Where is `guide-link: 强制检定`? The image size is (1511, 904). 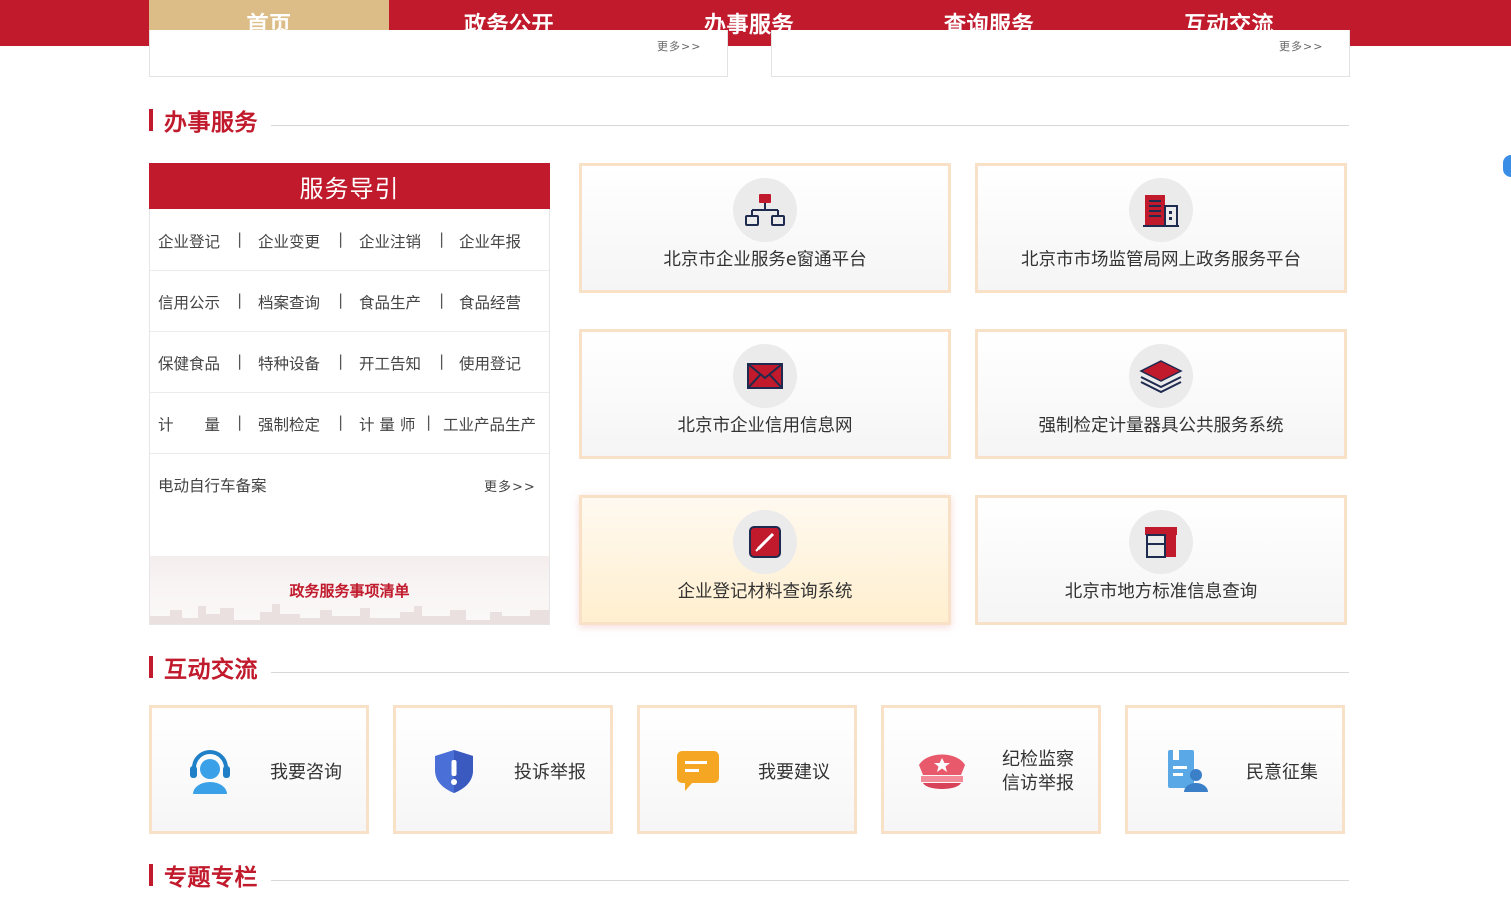
guide-link: 强制检定 is located at coordinates (289, 424).